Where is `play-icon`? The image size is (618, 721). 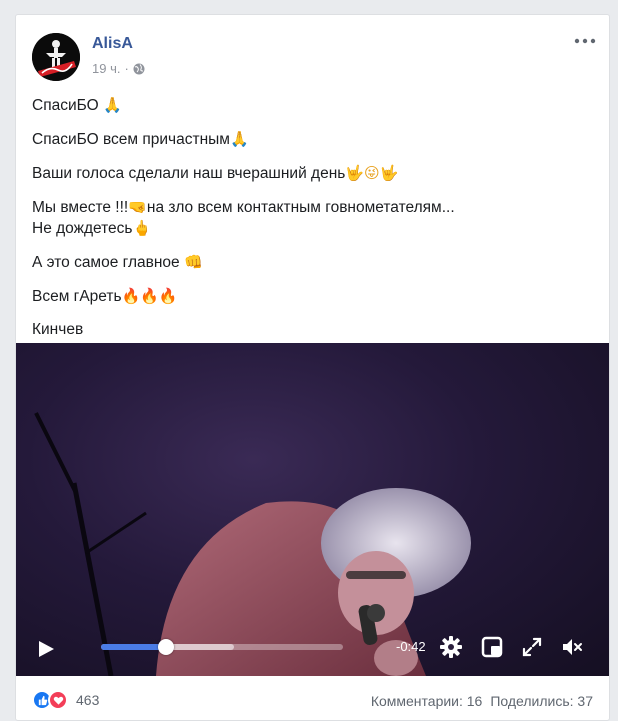 play-icon is located at coordinates (46, 649).